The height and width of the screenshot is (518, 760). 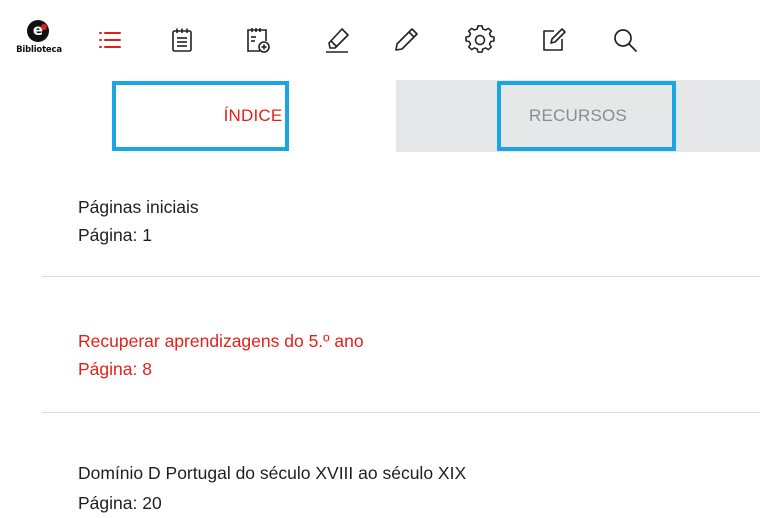 I want to click on item-page: Página: 20, so click(x=120, y=503).